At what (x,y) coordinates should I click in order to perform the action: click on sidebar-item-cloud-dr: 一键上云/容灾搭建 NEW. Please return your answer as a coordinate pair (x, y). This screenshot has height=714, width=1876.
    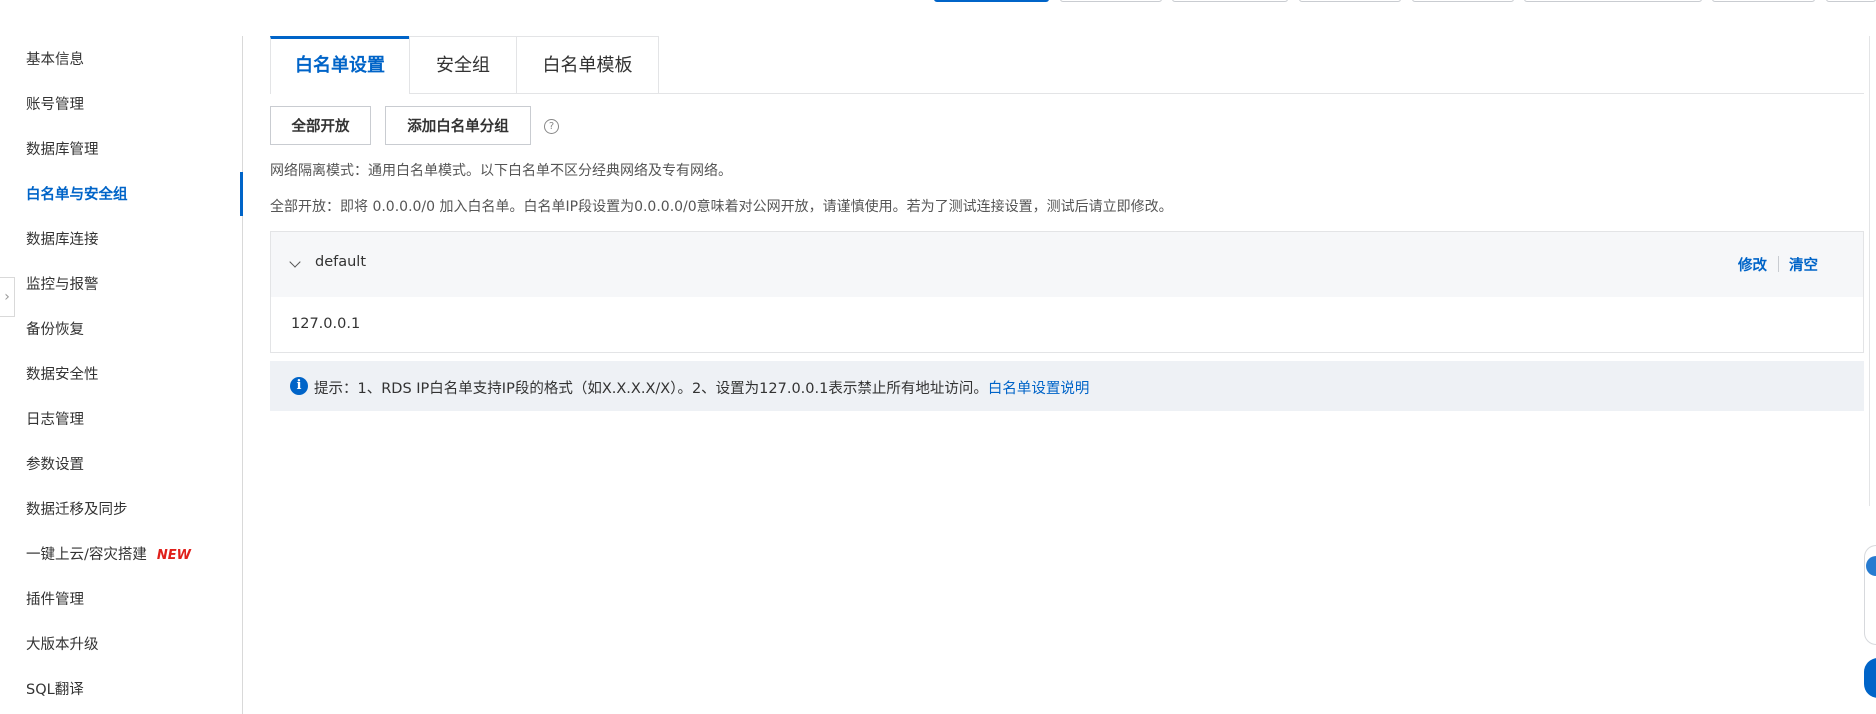
    Looking at the image, I should click on (108, 555).